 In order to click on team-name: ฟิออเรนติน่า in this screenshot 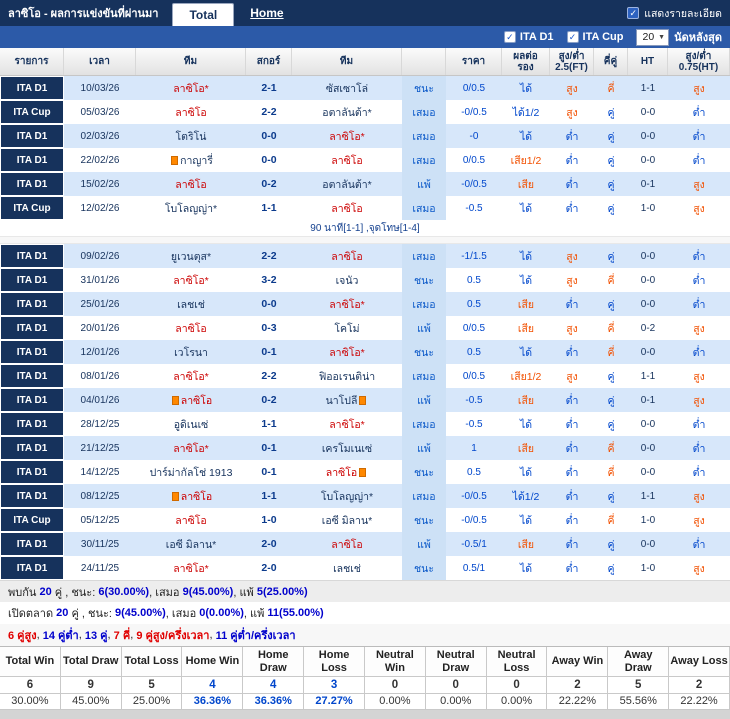, I will do `click(347, 376)`.